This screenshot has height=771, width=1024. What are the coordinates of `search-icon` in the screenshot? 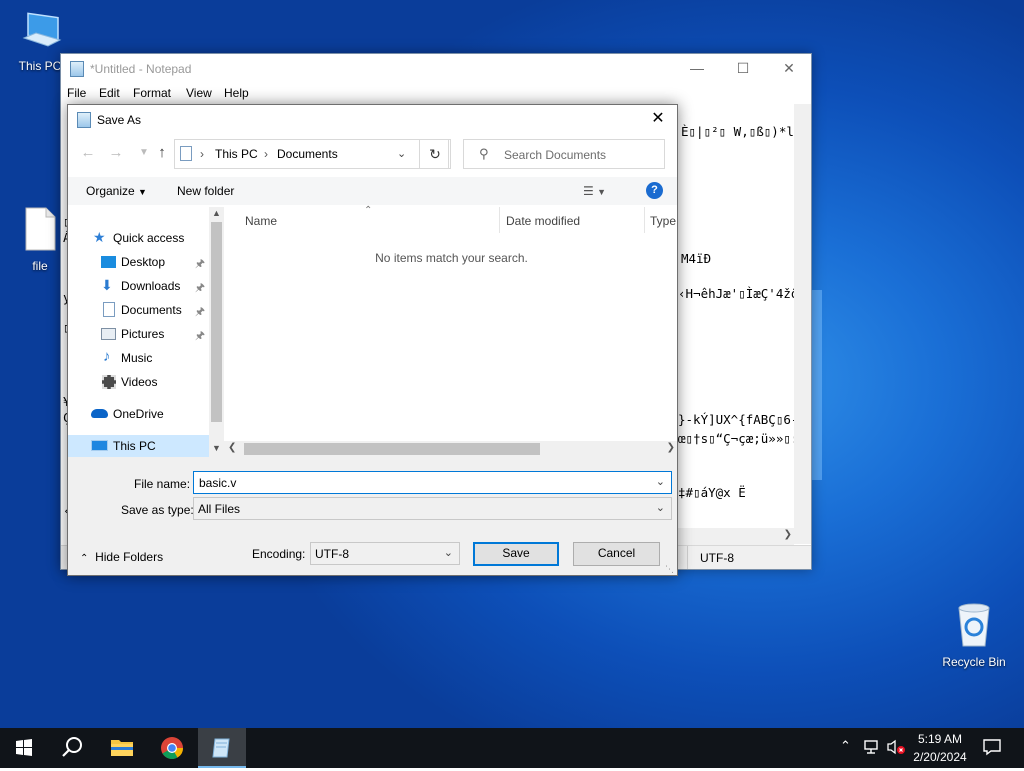 It's located at (72, 747).